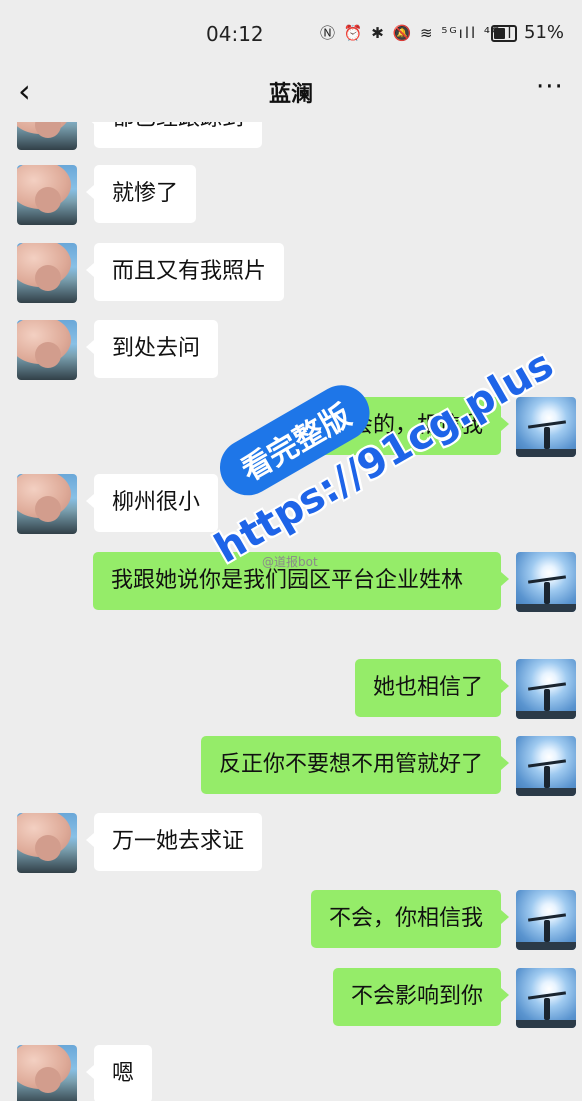 The width and height of the screenshot is (582, 1101). I want to click on battery-icon, so click(504, 33).